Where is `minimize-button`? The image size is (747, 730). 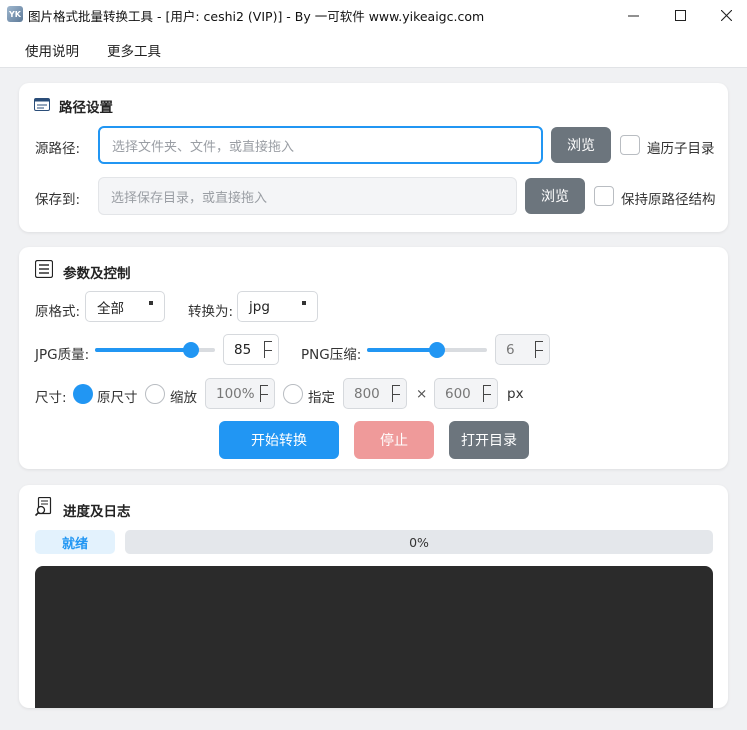 minimize-button is located at coordinates (633, 15).